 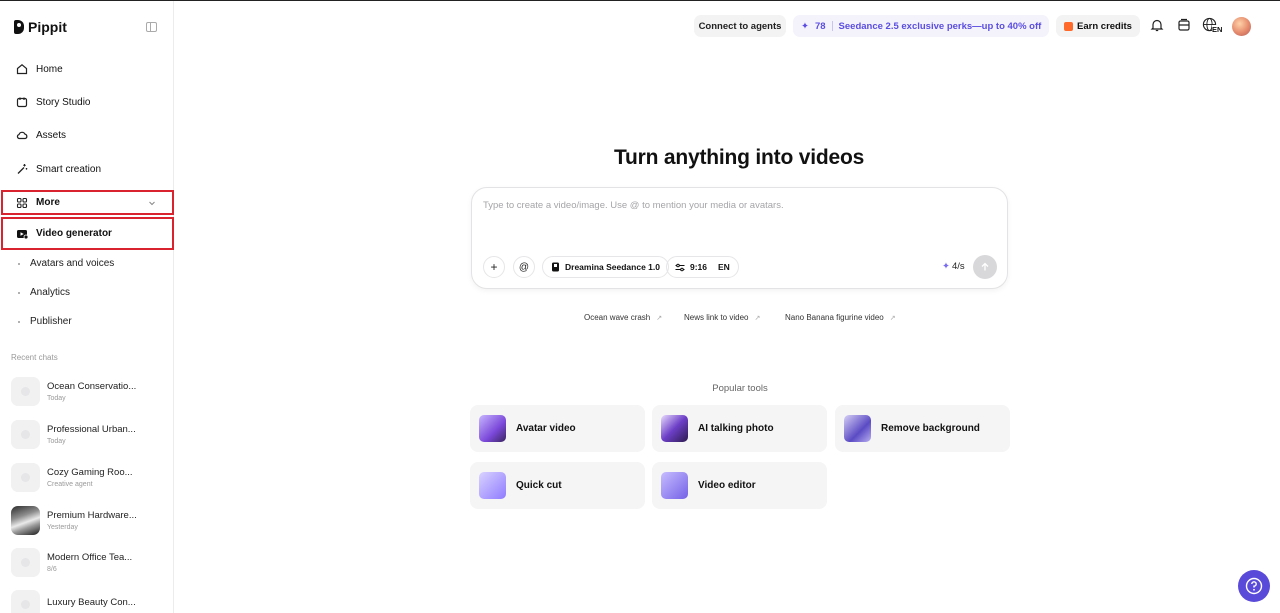 What do you see at coordinates (51, 135) in the screenshot?
I see `sidebar-item-label: Assets` at bounding box center [51, 135].